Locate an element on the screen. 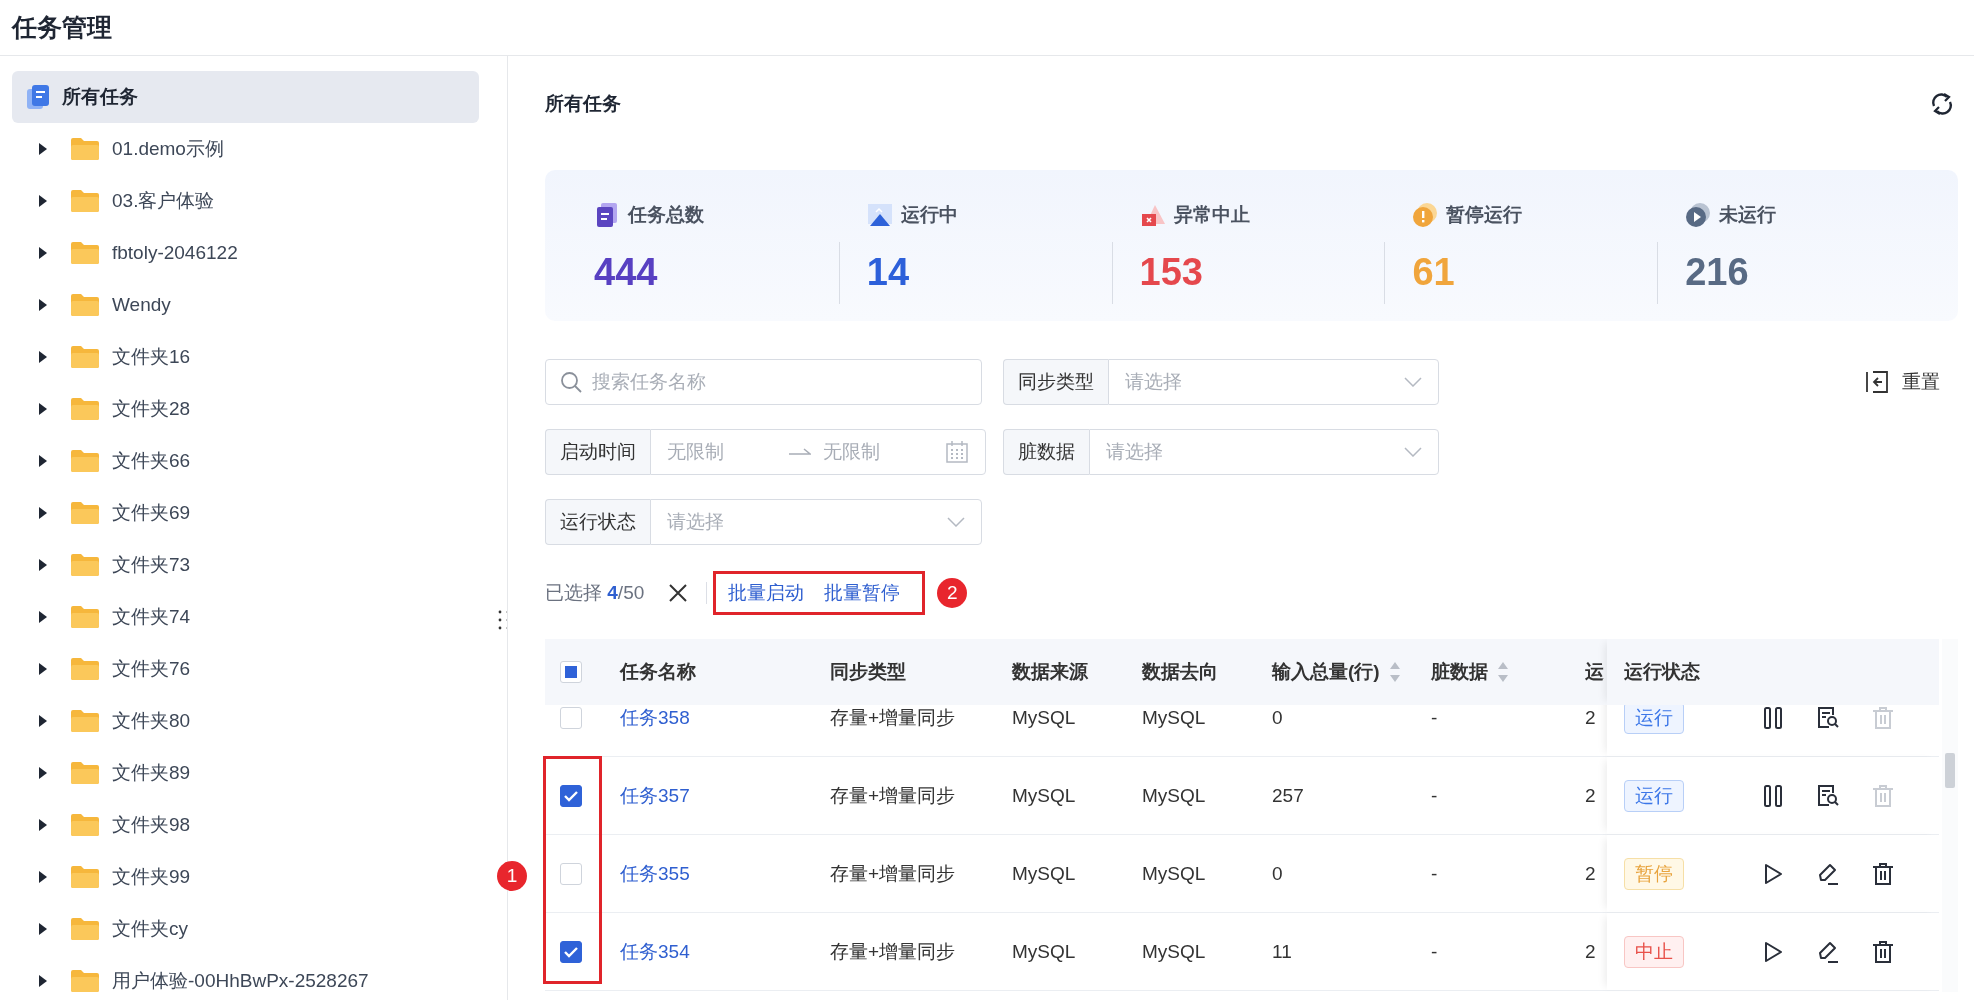  sidebar-item: 所有任务 is located at coordinates (245, 97).